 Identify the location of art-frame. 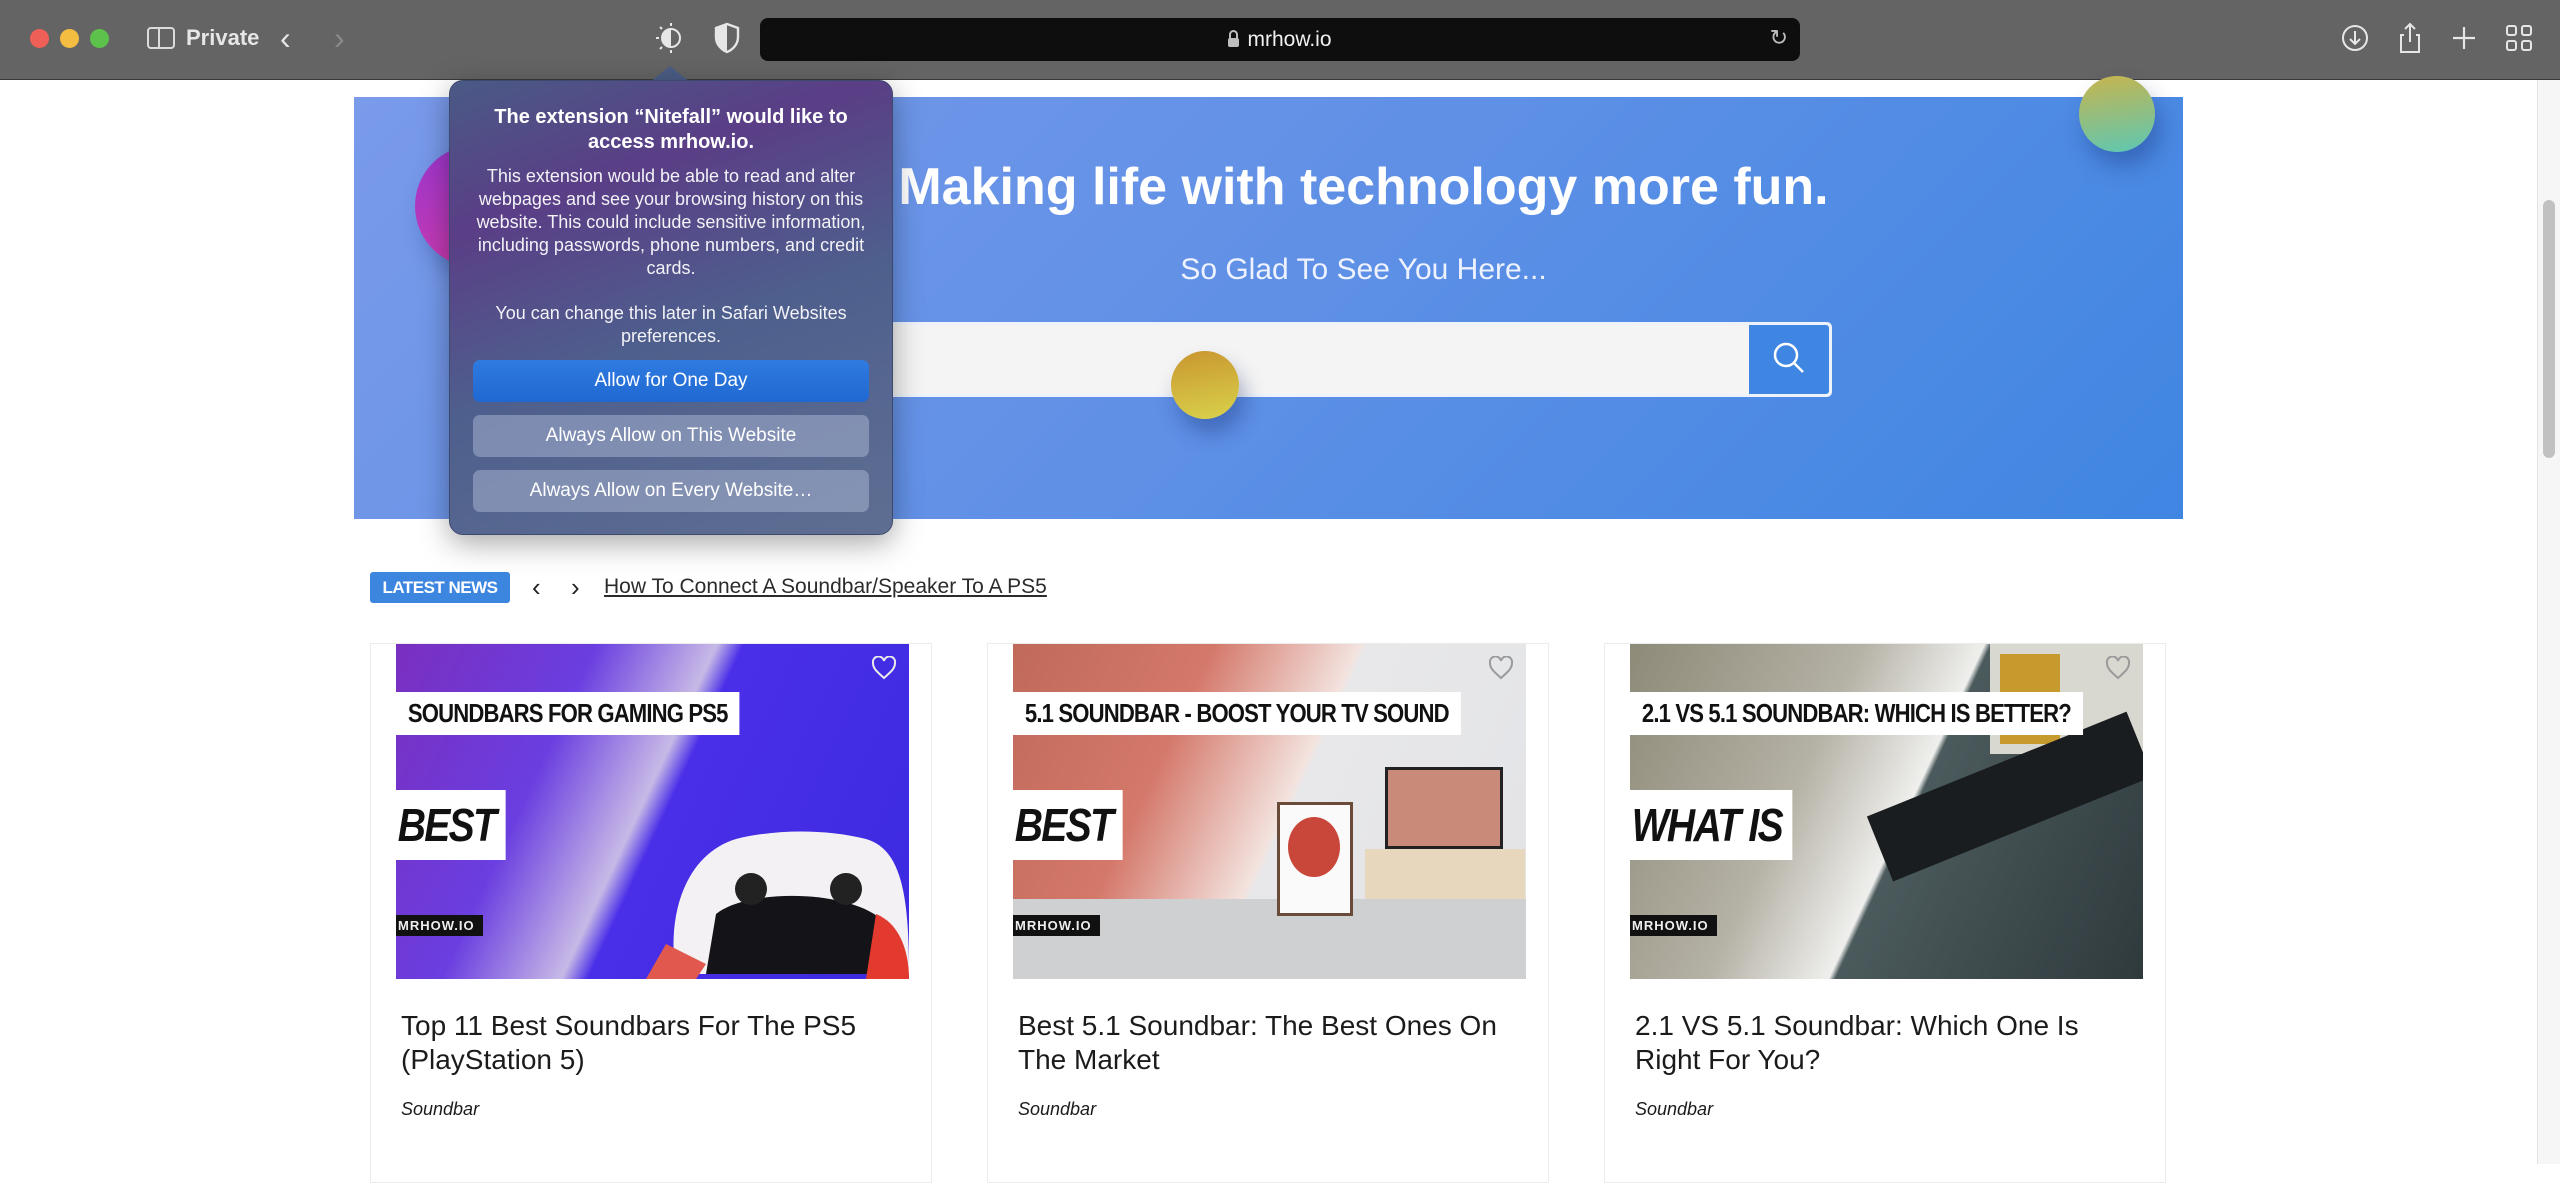
(1315, 859).